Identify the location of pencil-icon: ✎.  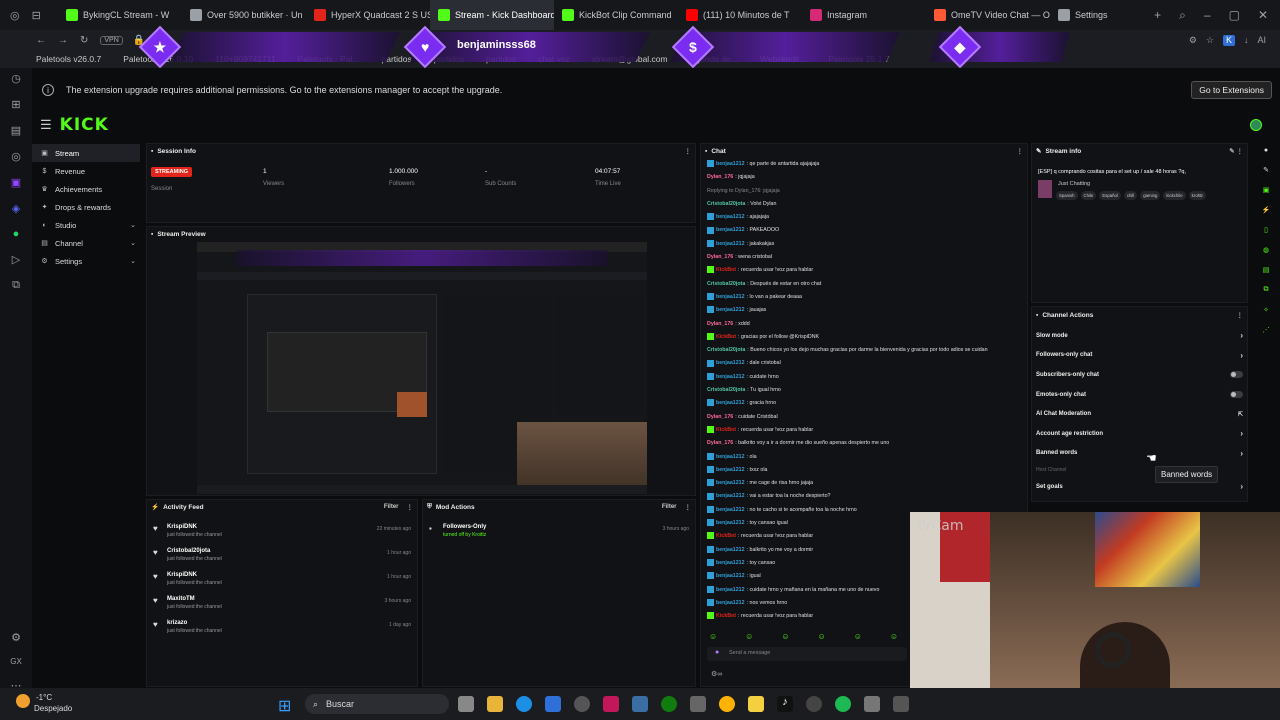
(1266, 170).